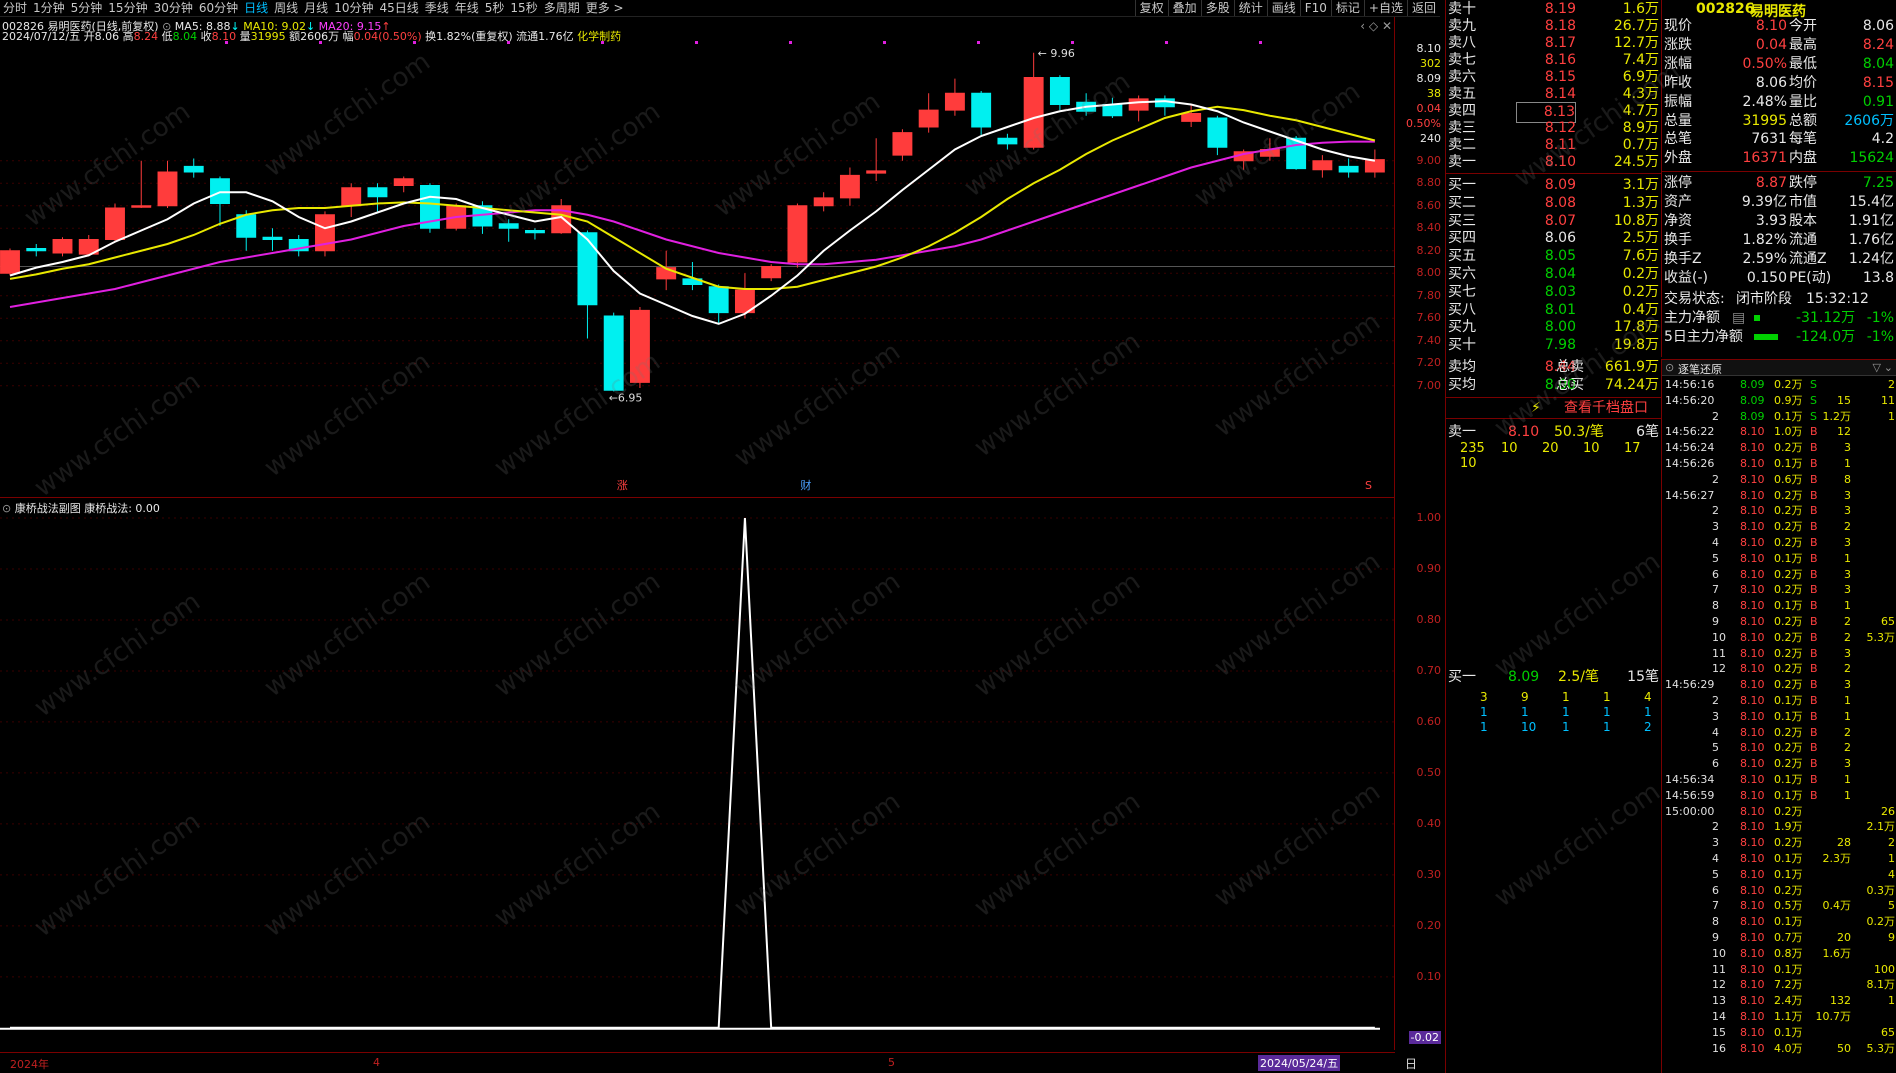 Image resolution: width=1896 pixels, height=1073 pixels. What do you see at coordinates (1878, 277) in the screenshot?
I see `quote-value: 13.8` at bounding box center [1878, 277].